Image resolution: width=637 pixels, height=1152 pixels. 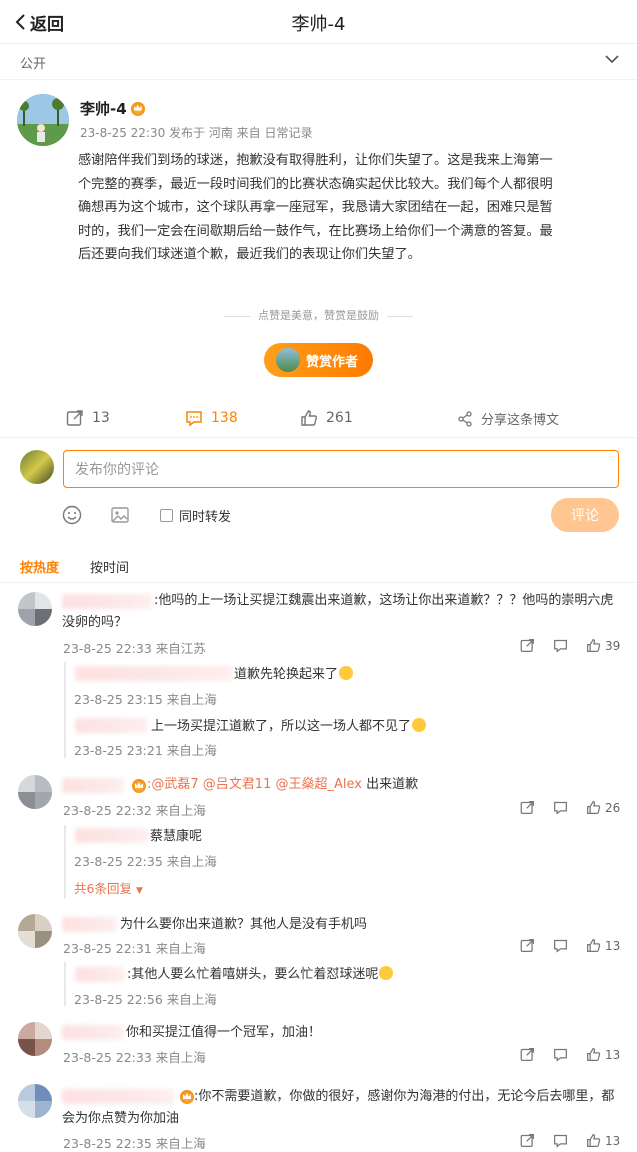 What do you see at coordinates (465, 418) in the screenshot?
I see `share-icon` at bounding box center [465, 418].